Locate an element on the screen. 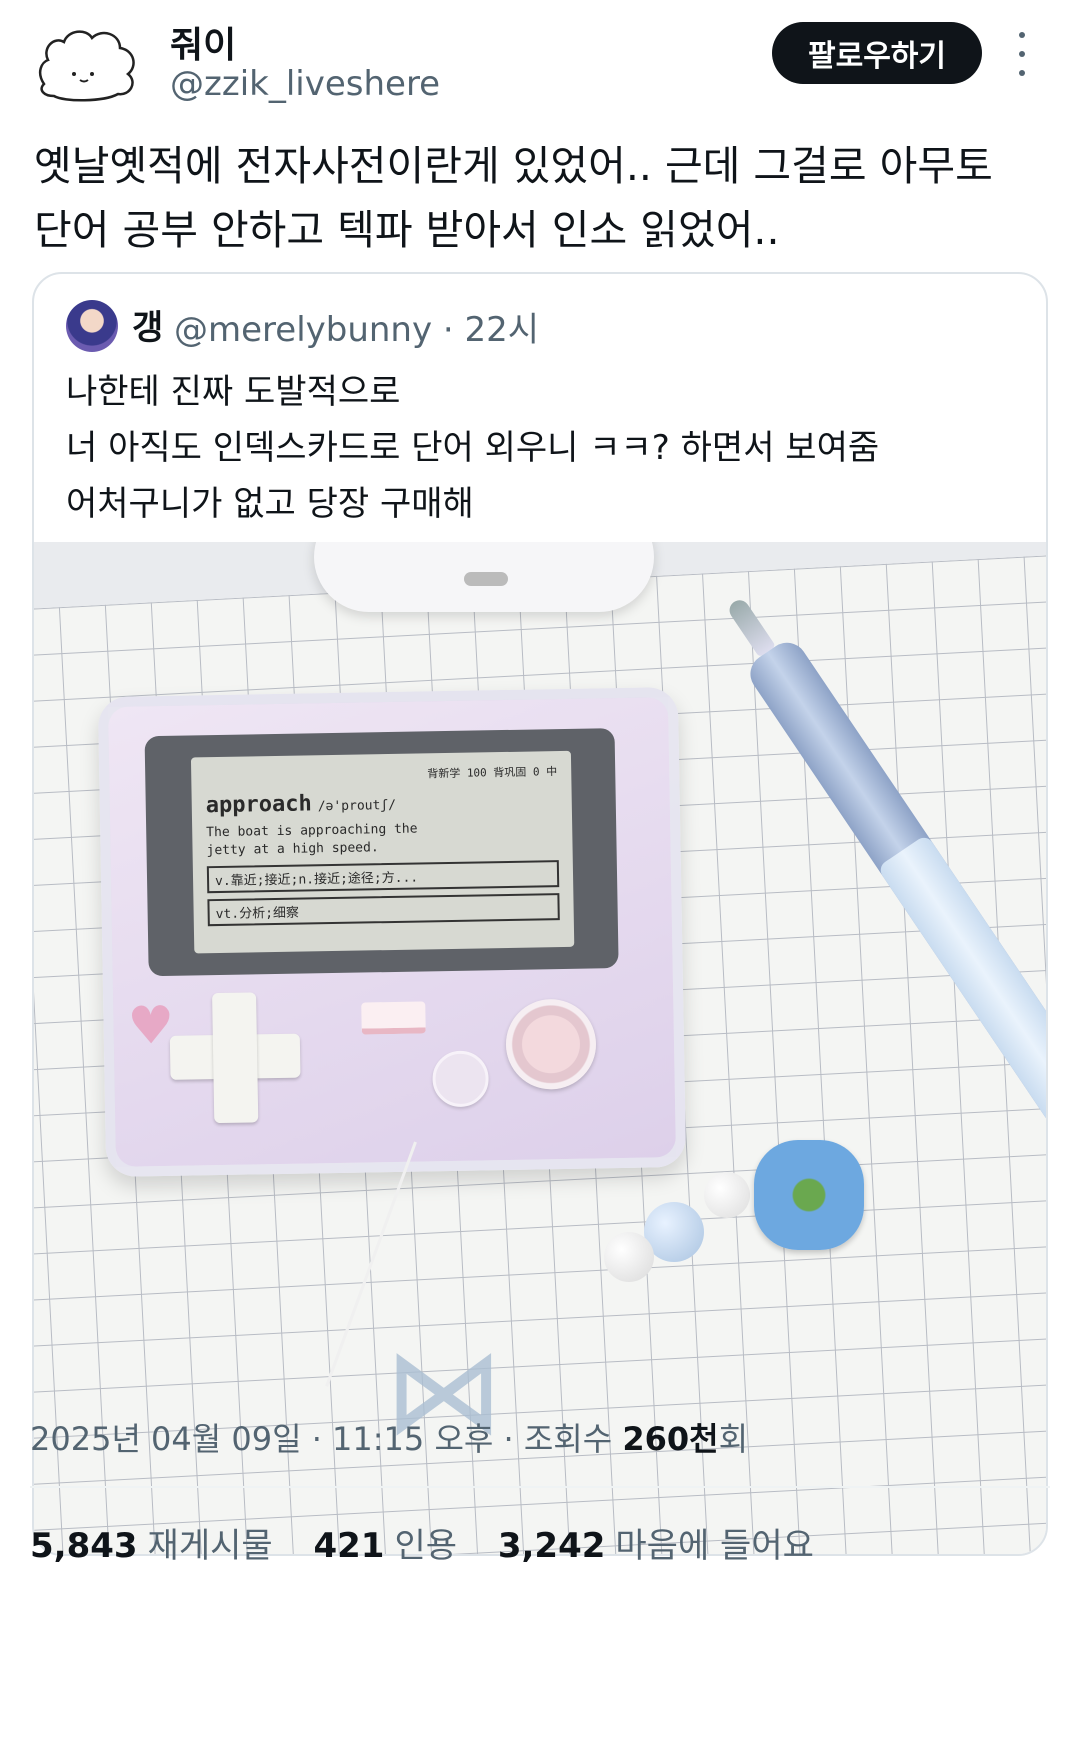  quotes-count: 421 is located at coordinates (349, 1546).